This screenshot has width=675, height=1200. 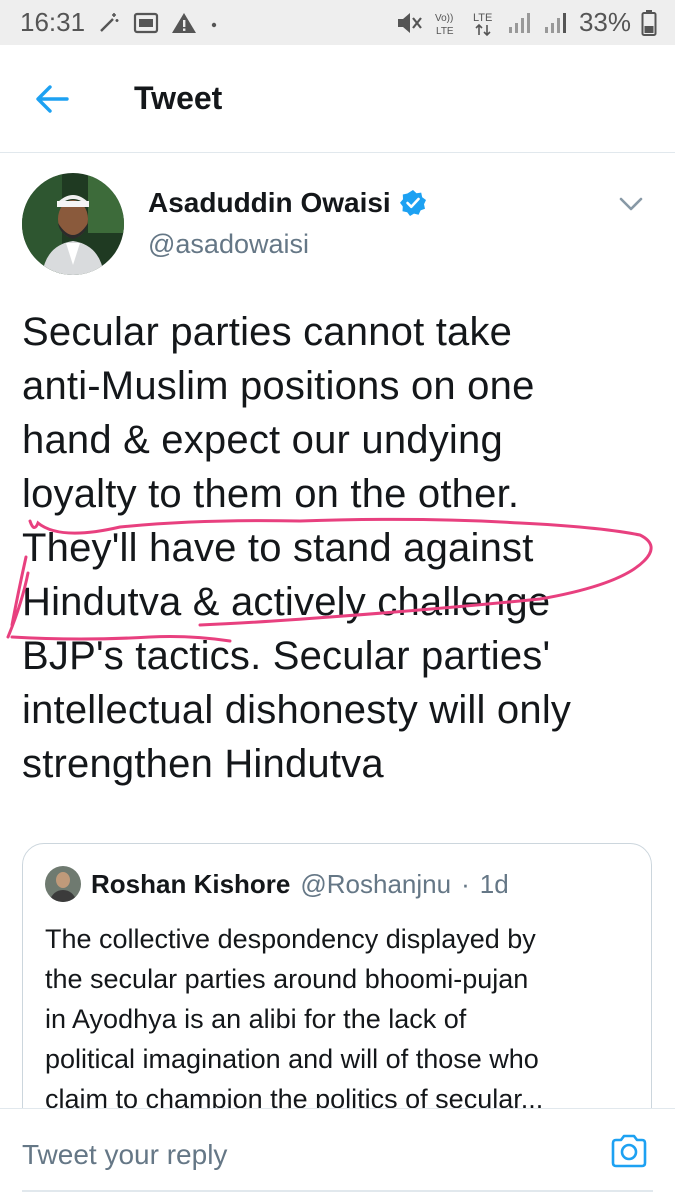 I want to click on lte-data-icon: LTE, so click(x=484, y=23).